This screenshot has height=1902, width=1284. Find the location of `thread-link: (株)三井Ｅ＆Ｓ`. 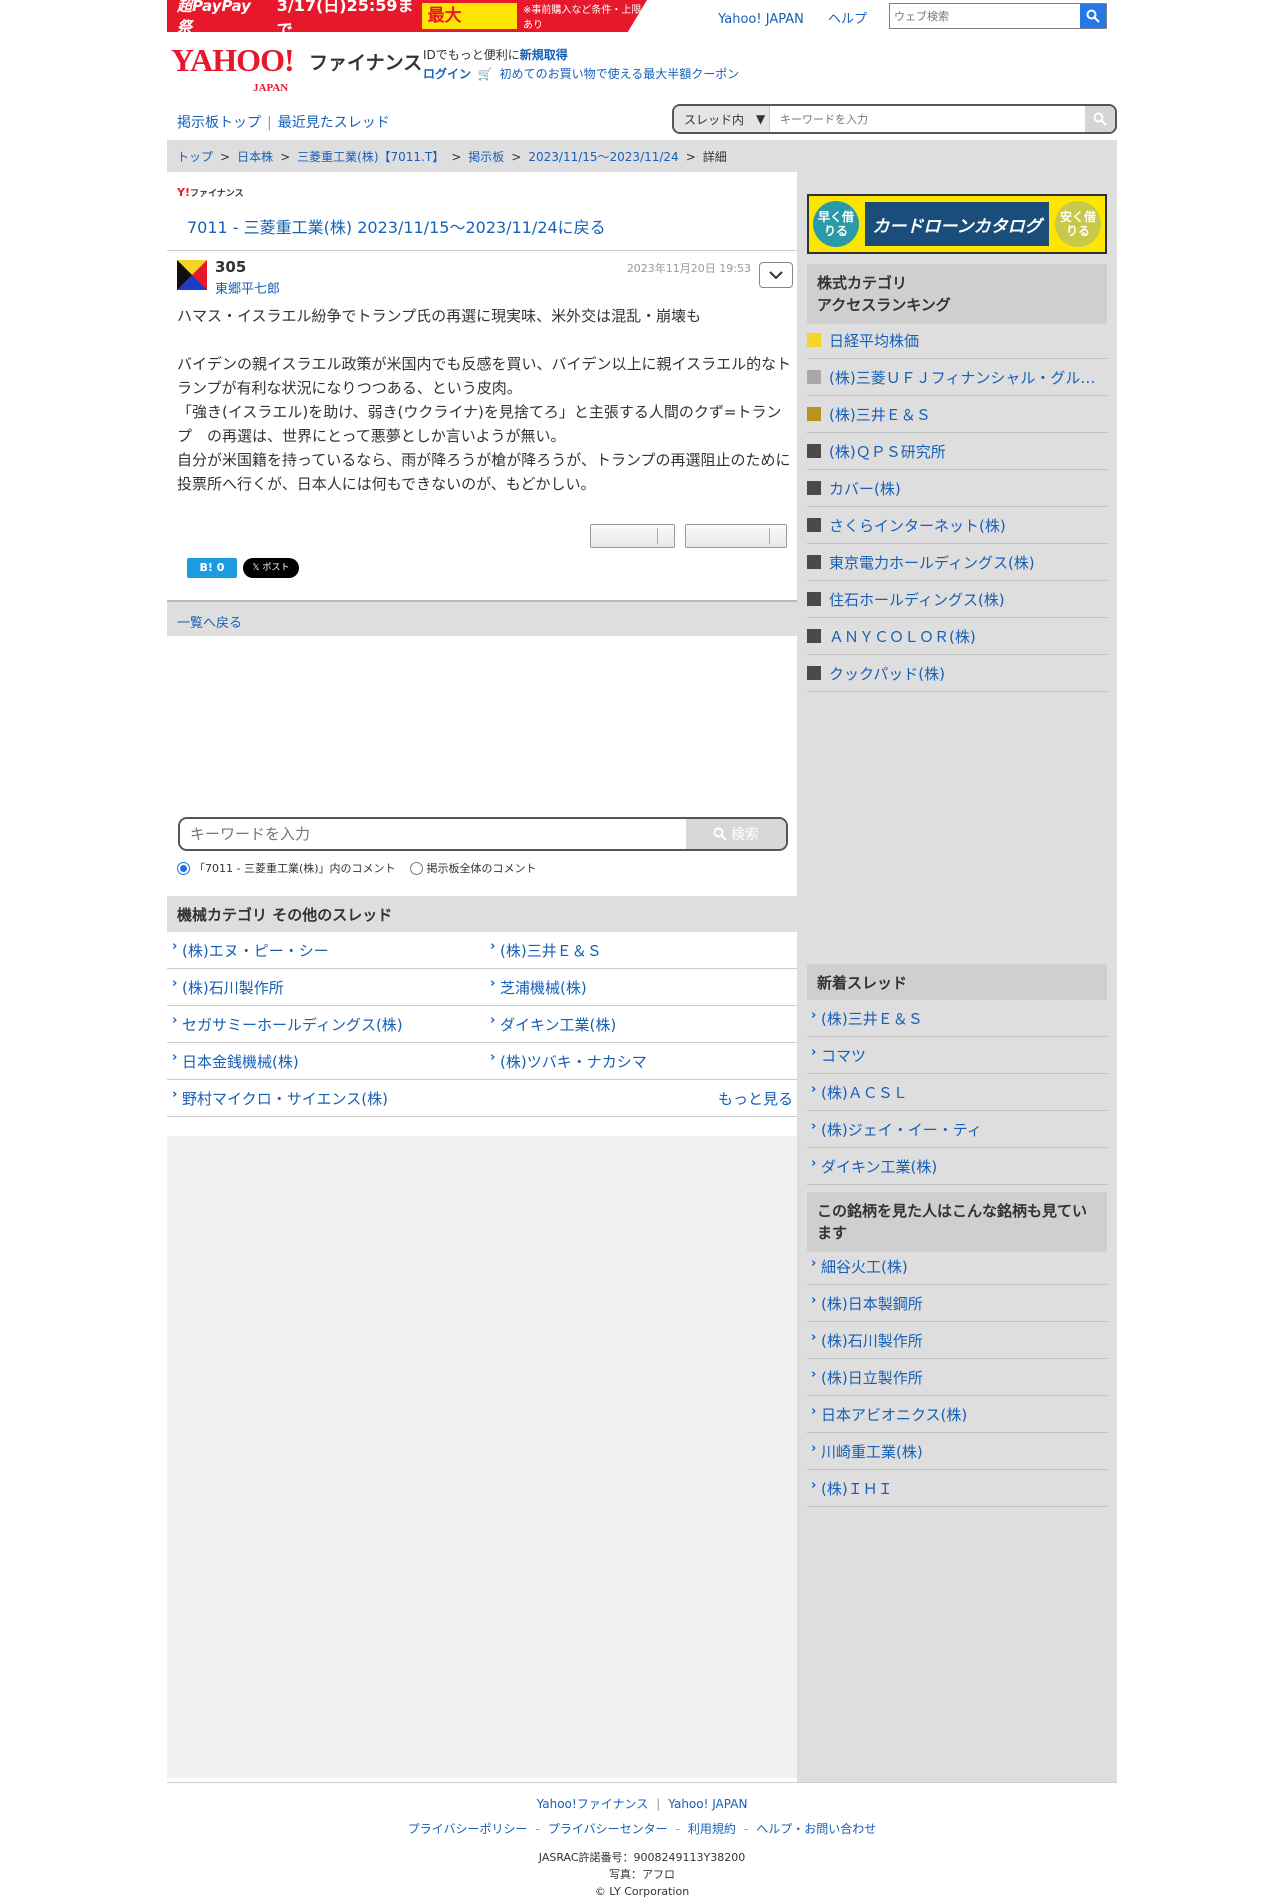

thread-link: (株)三井Ｅ＆Ｓ is located at coordinates (644, 950).